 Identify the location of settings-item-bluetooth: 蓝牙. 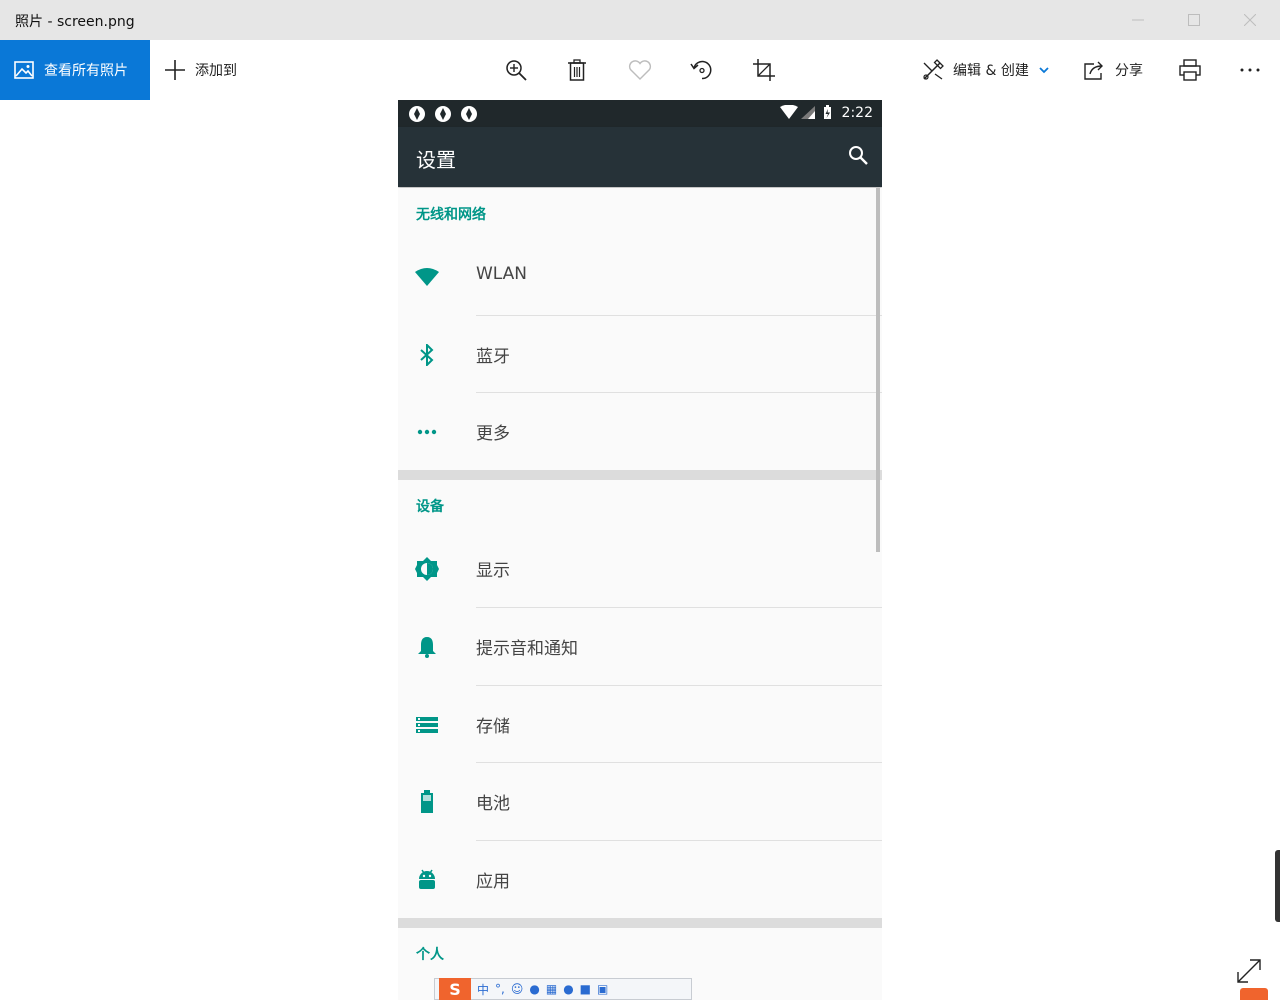
(640, 354).